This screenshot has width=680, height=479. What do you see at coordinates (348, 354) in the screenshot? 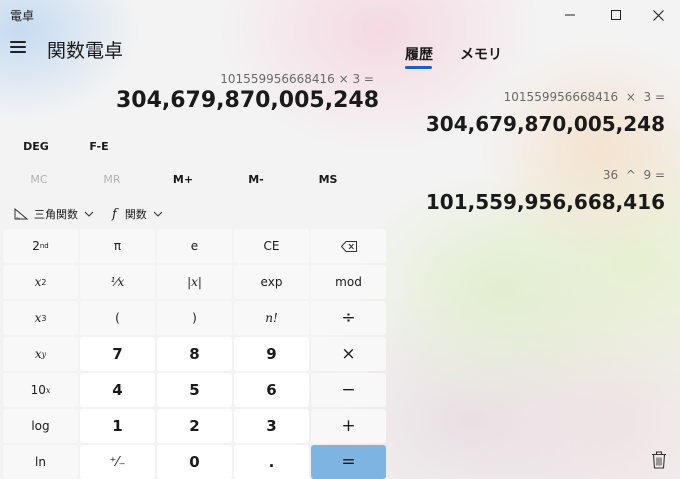
I see `multiply-button: ×` at bounding box center [348, 354].